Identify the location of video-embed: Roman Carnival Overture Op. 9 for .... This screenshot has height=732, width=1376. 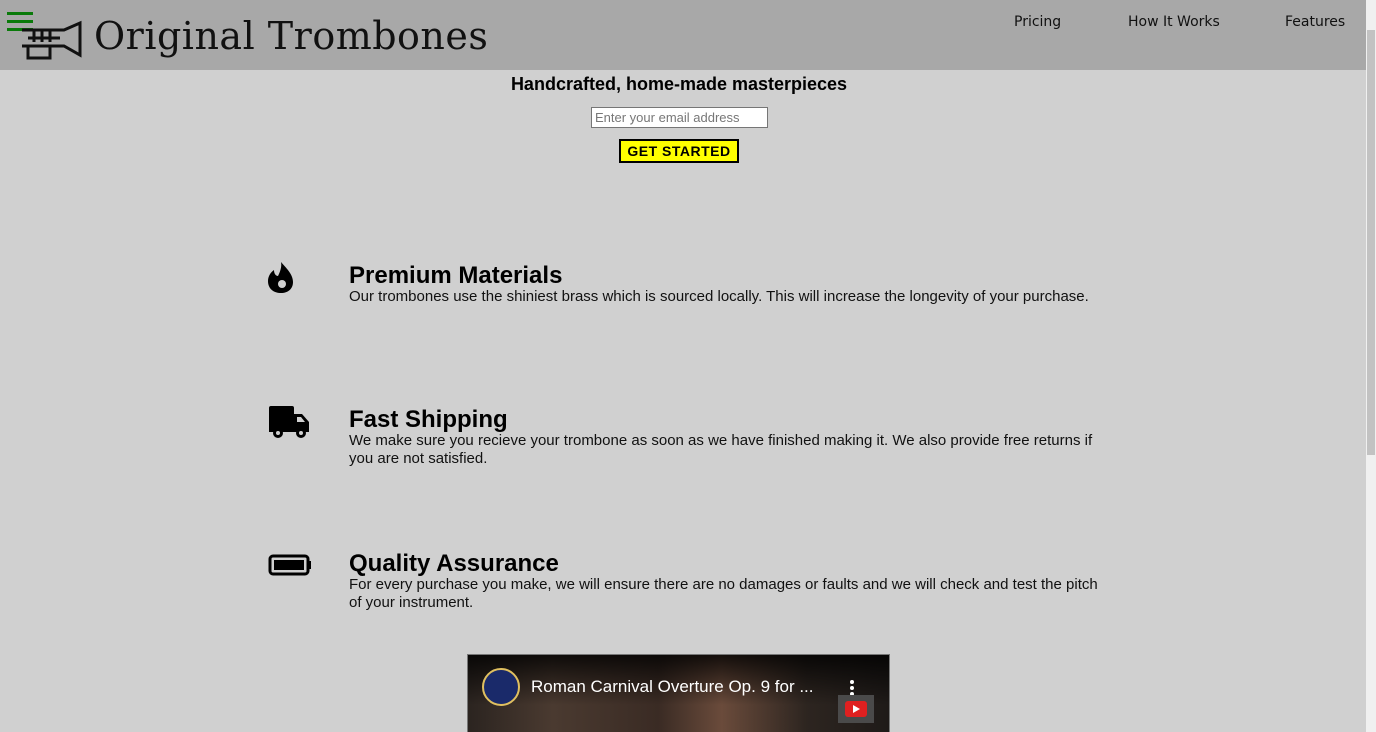
(678, 693).